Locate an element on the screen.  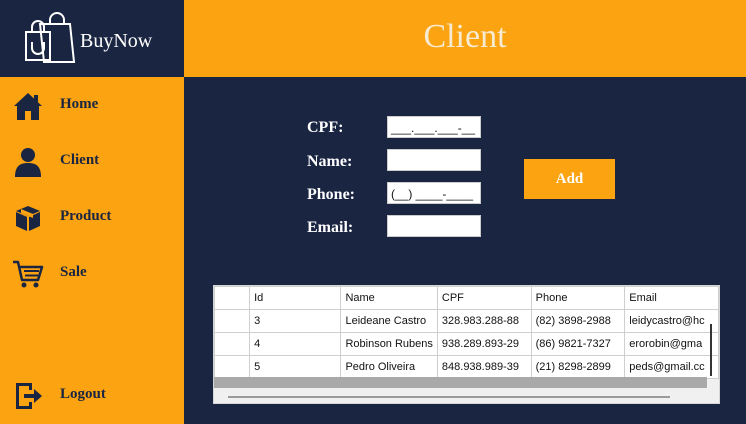
cell-email: erorobin@gma is located at coordinates (671, 344).